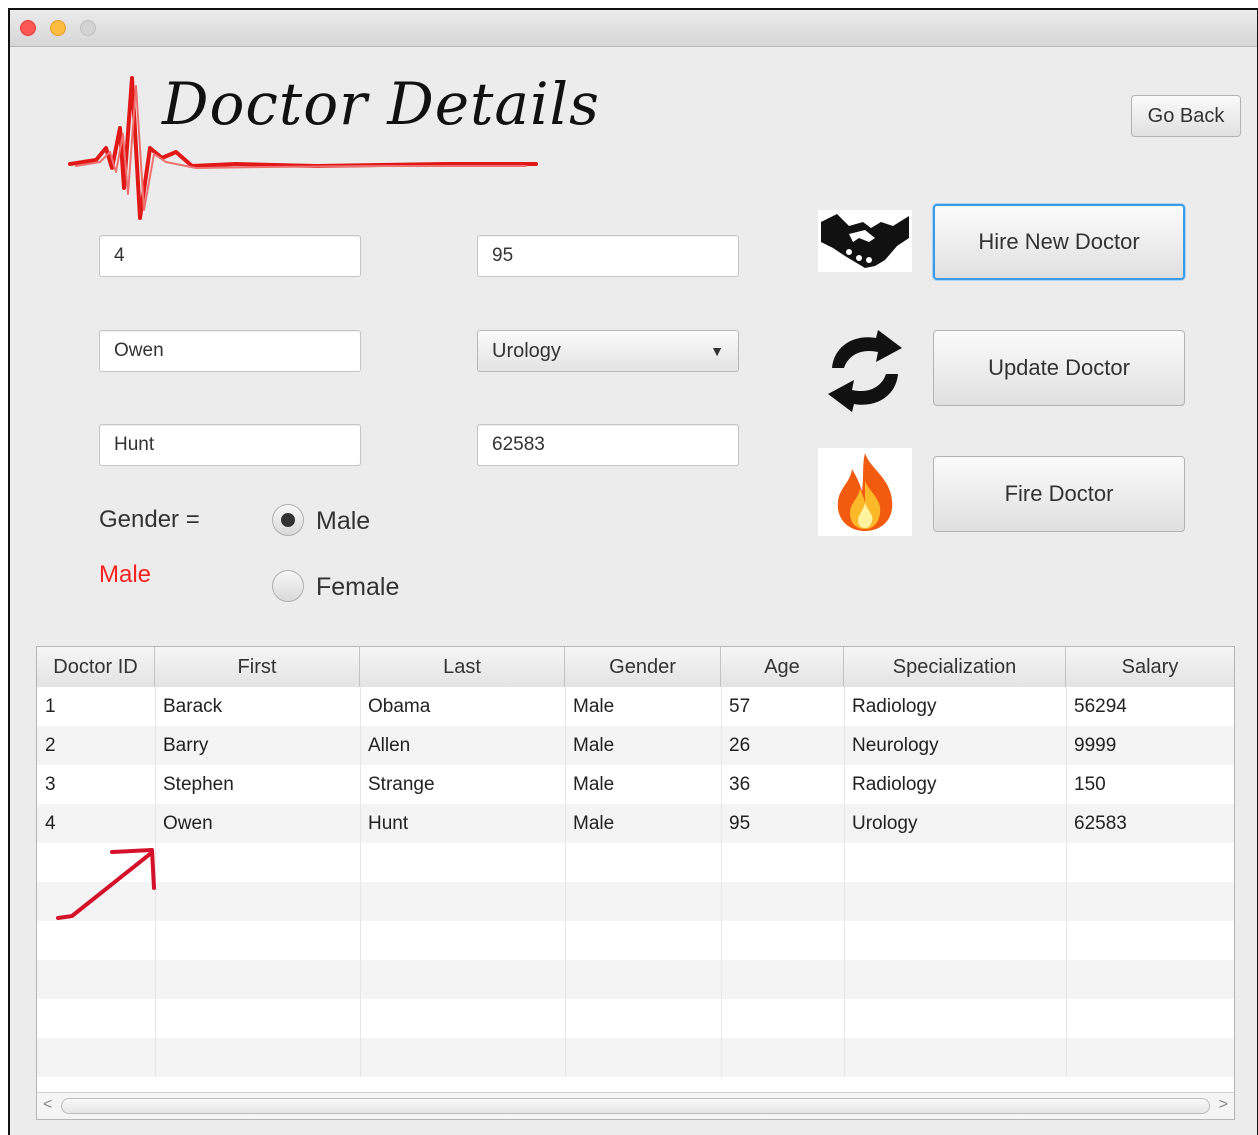 Image resolution: width=1258 pixels, height=1135 pixels. Describe the element at coordinates (188, 823) in the screenshot. I see `table-cell: Owen` at that location.